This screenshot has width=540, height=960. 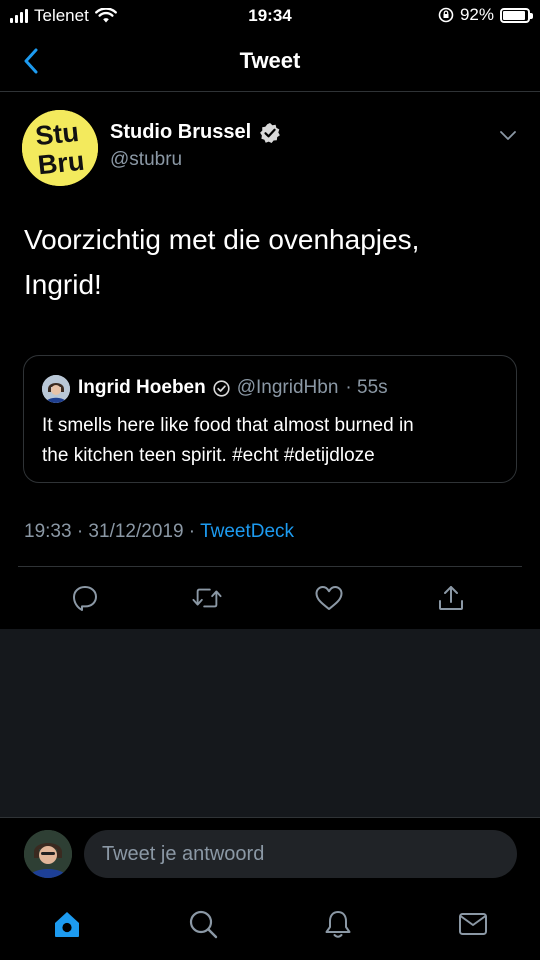 What do you see at coordinates (233, 388) in the screenshot?
I see `quoted-tweet-header: Ingrid Hoeben @IngridHbn · 55s` at bounding box center [233, 388].